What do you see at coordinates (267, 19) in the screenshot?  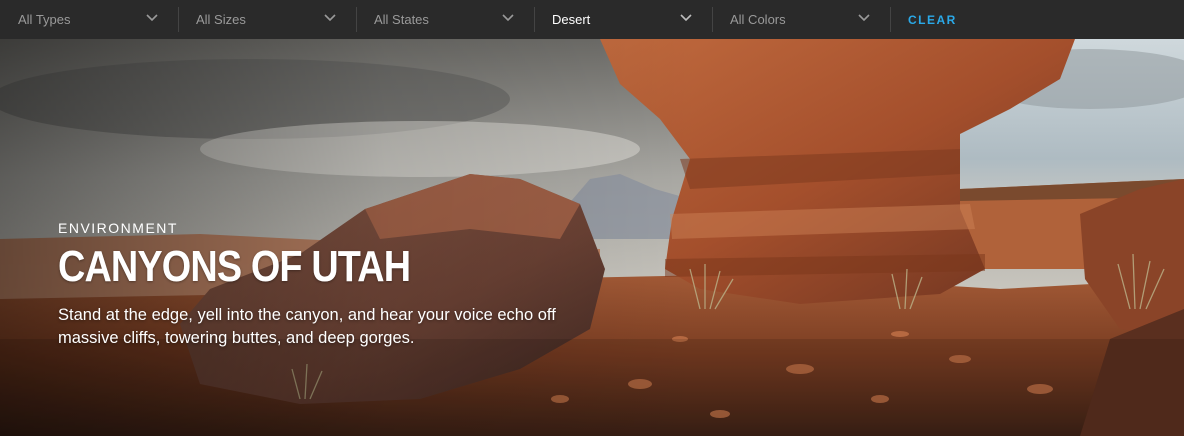 I see `filter-size-dropdown: All Sizes` at bounding box center [267, 19].